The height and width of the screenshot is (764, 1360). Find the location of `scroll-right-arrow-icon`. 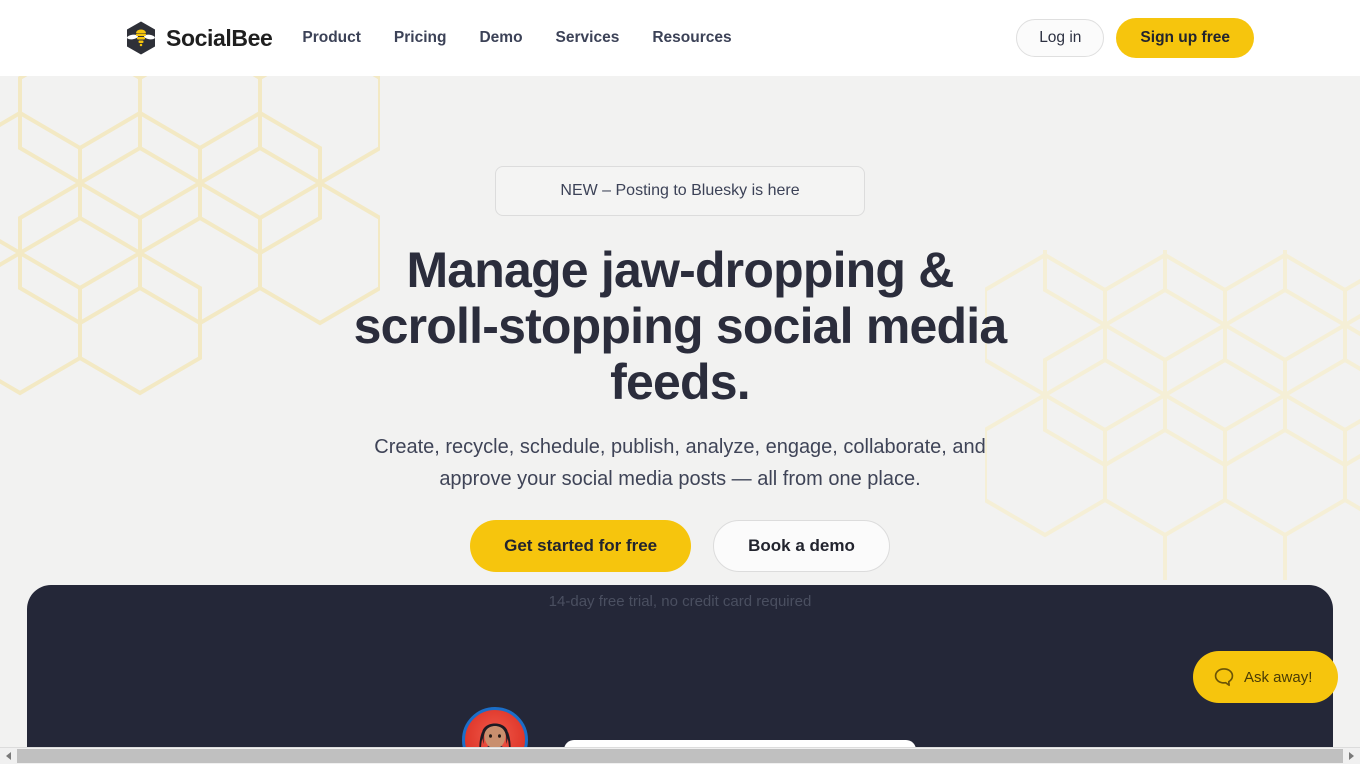

scroll-right-arrow-icon is located at coordinates (1351, 756).